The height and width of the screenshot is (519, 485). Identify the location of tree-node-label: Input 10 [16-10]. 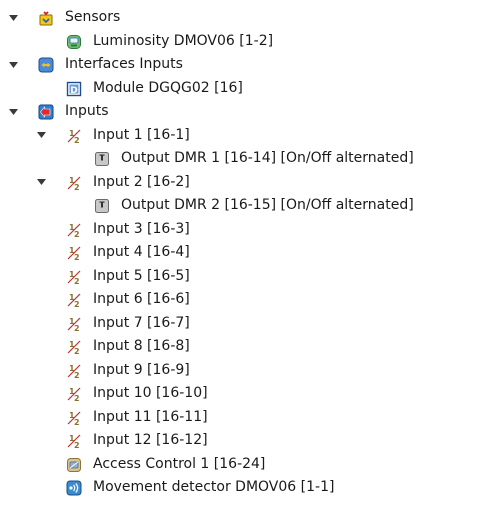
(150, 393).